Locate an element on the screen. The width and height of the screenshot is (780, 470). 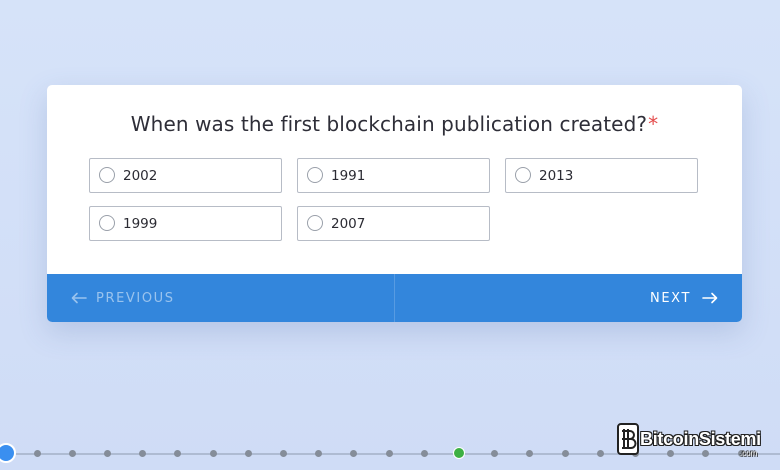
previous-button: PREVIOUS is located at coordinates (123, 298).